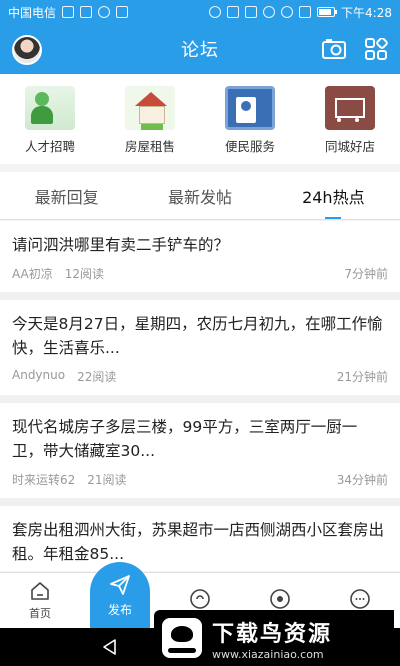 This screenshot has height=666, width=400. Describe the element at coordinates (215, 12) in the screenshot. I see `bluetooth-icon` at that location.